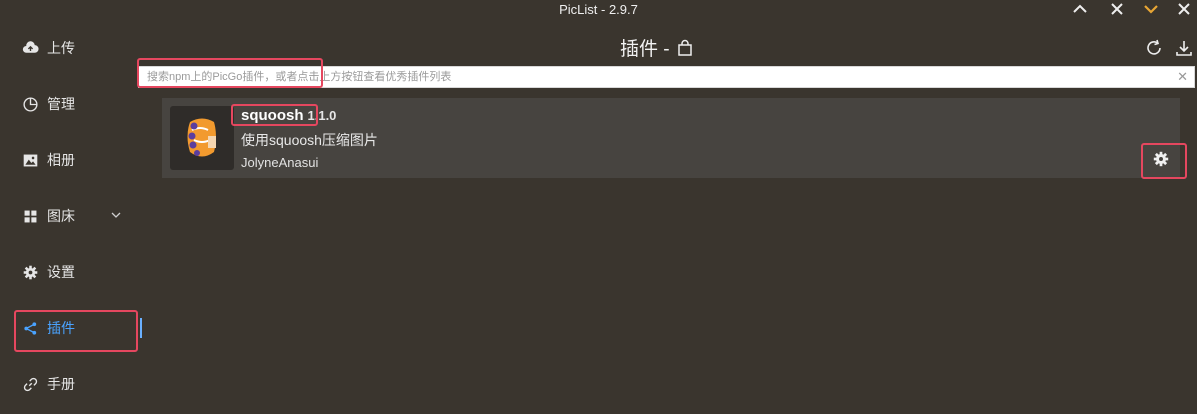 This screenshot has width=1197, height=414. What do you see at coordinates (1184, 11) in the screenshot?
I see `close-window-icon` at bounding box center [1184, 11].